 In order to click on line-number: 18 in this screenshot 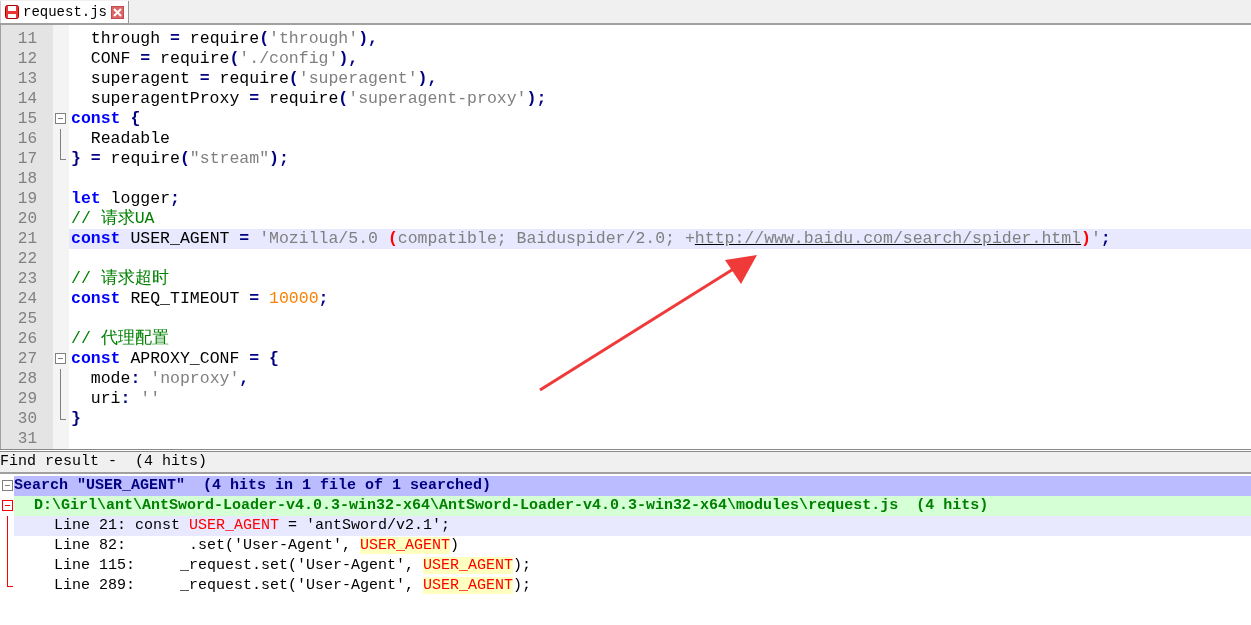, I will do `click(27, 179)`.